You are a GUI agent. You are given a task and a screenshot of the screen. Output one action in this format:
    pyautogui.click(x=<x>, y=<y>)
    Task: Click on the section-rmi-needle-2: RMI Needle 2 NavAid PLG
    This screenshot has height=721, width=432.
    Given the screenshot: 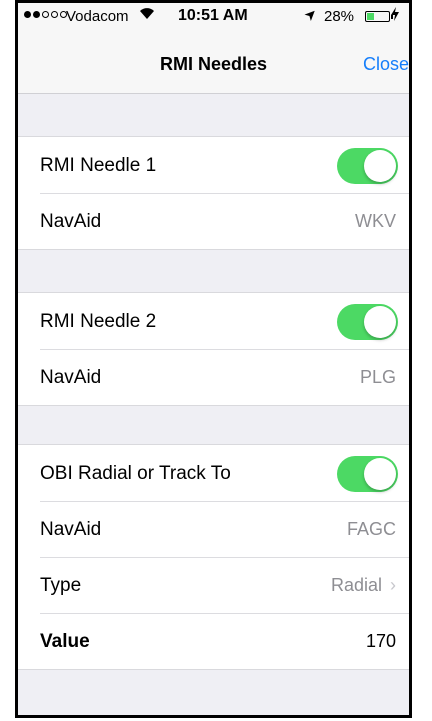 What is the action you would take?
    pyautogui.click(x=213, y=349)
    